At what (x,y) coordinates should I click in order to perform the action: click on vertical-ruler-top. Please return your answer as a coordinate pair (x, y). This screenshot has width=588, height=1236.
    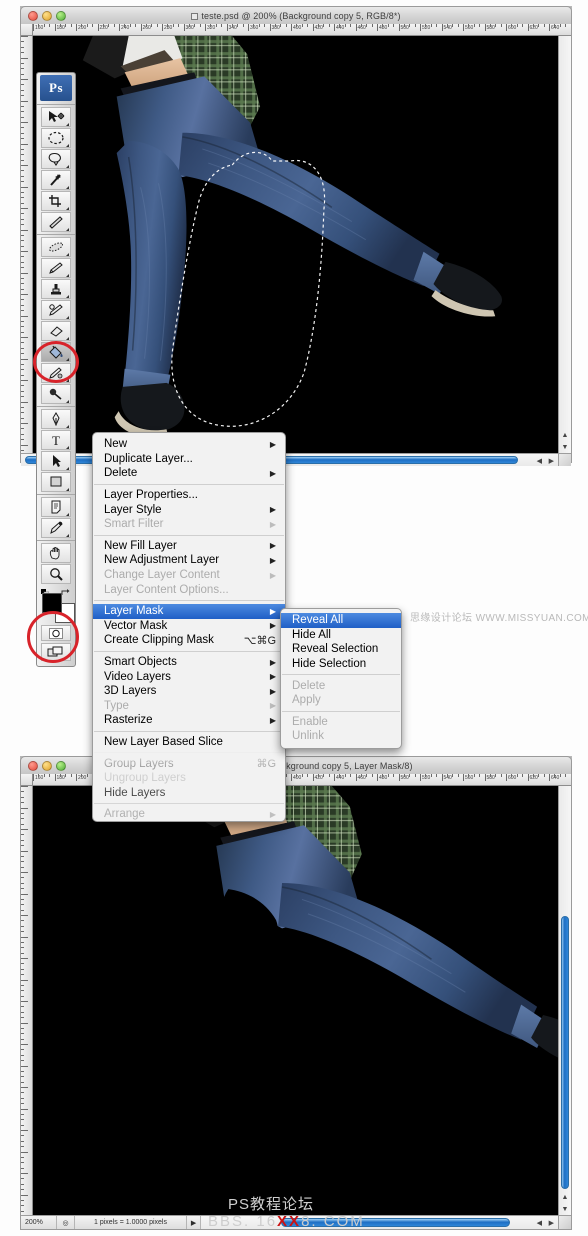
    Looking at the image, I should click on (27, 245).